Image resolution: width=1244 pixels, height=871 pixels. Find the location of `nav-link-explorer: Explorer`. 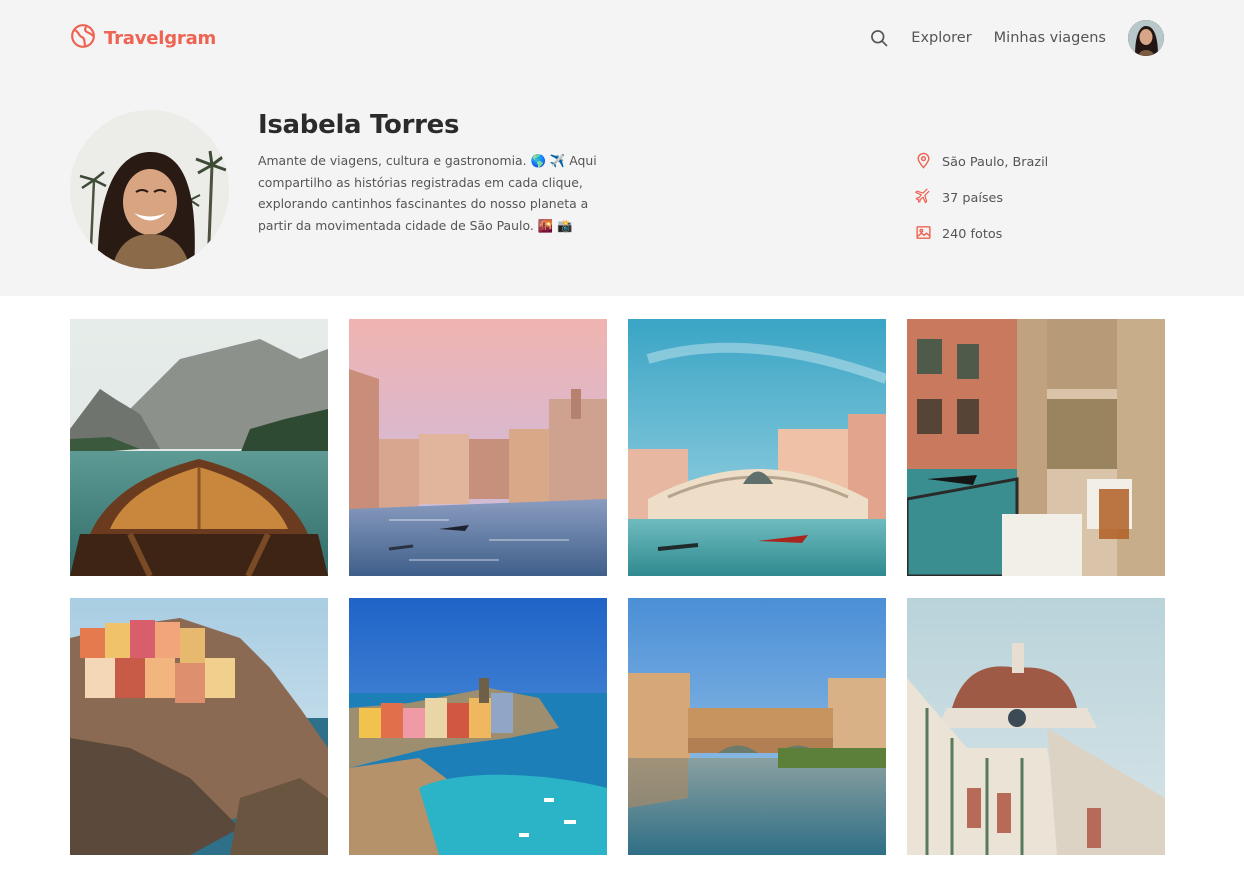

nav-link-explorer: Explorer is located at coordinates (941, 38).